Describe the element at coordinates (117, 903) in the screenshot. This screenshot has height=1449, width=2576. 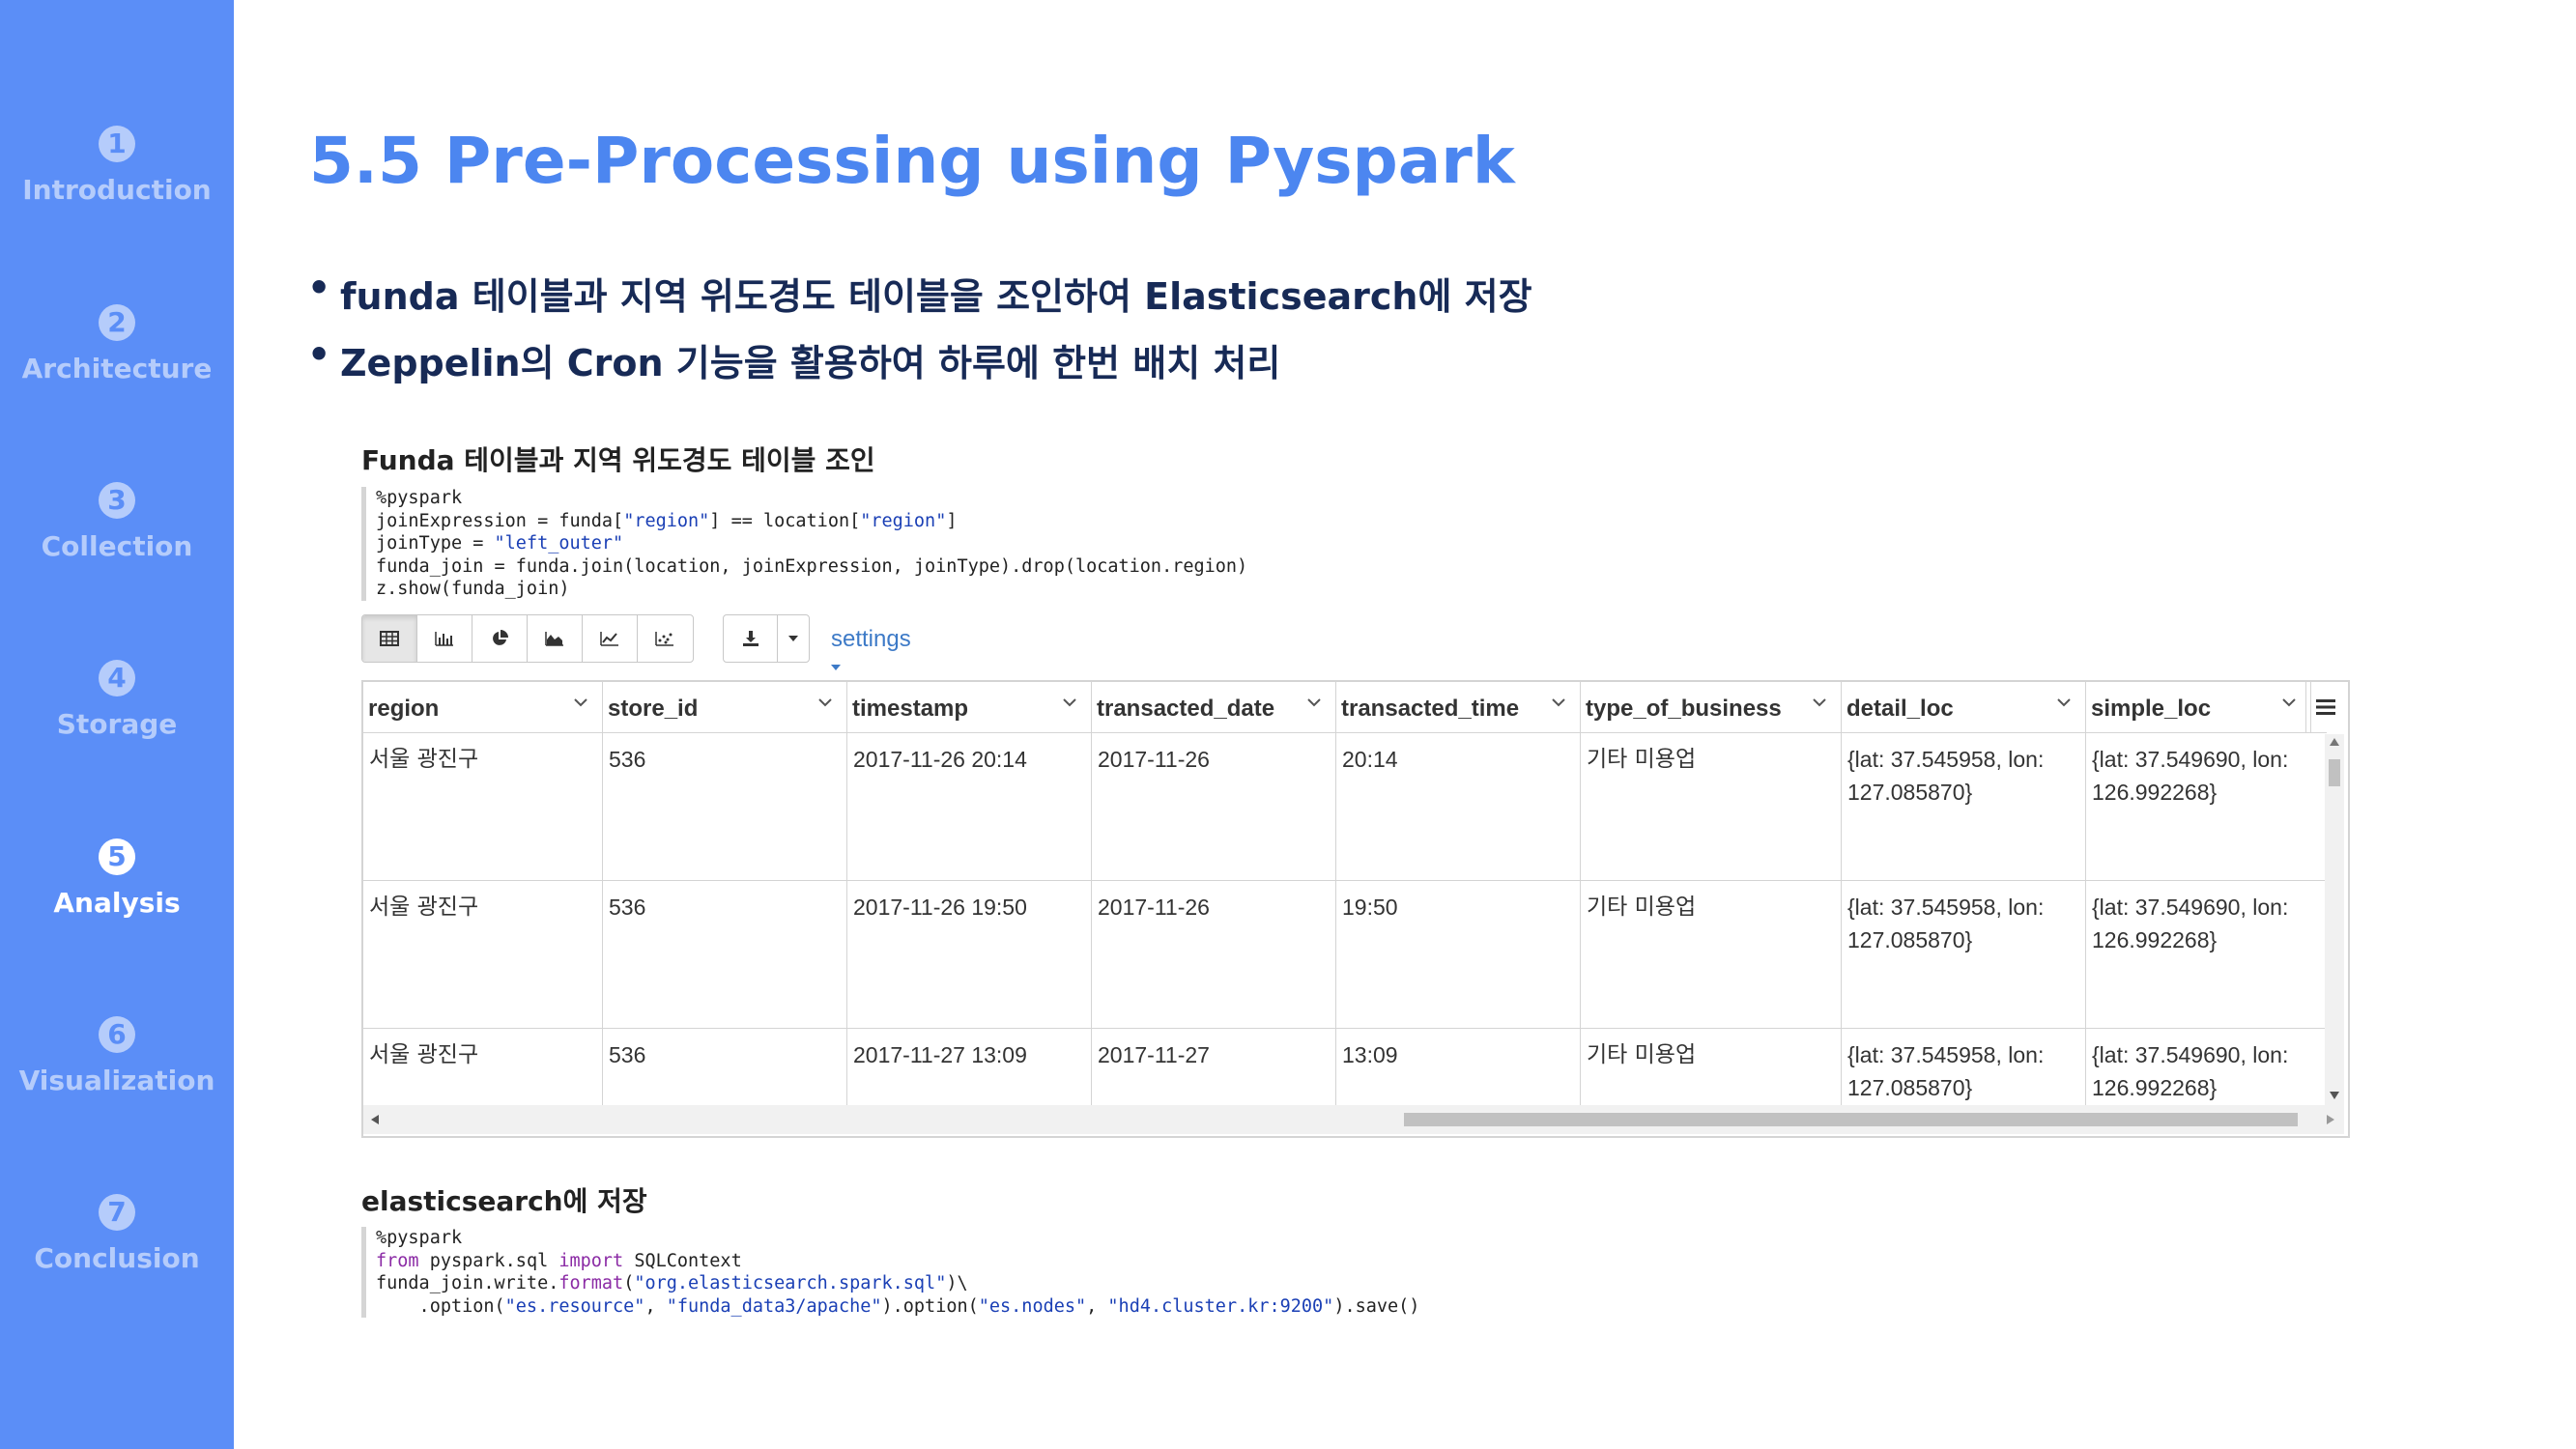
I see `nav-label: Analysis` at that location.